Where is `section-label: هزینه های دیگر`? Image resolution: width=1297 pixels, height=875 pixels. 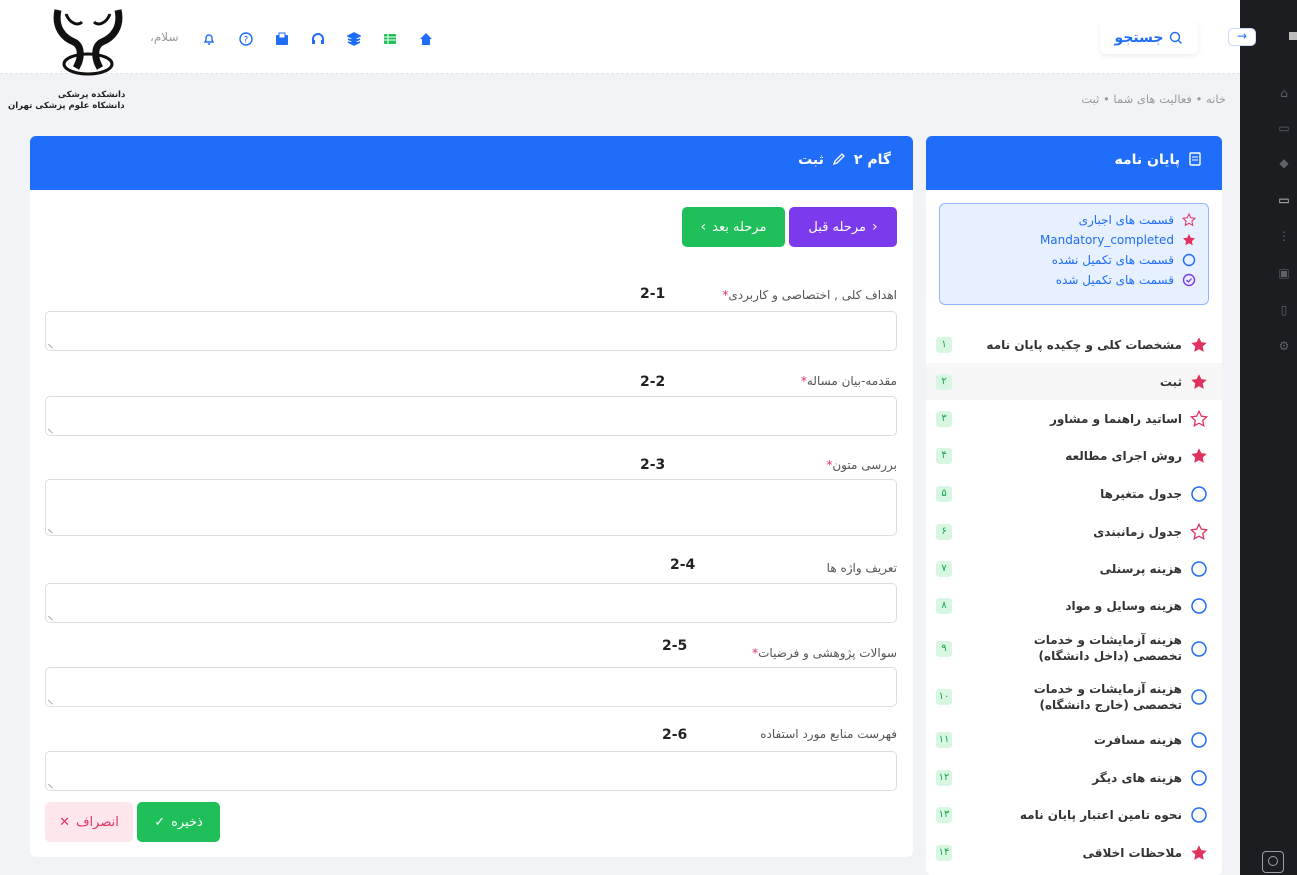 section-label: هزینه های دیگر is located at coordinates (1137, 777).